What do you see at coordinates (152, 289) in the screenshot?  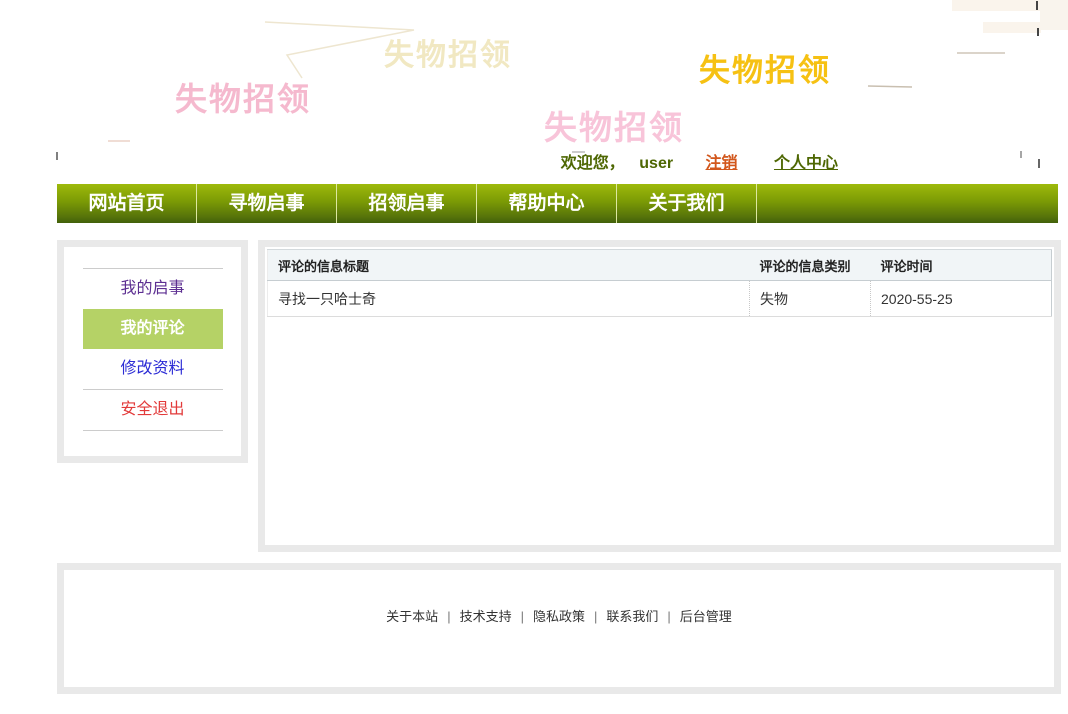 I see `sidebar-item-my-notices: 我的启事` at bounding box center [152, 289].